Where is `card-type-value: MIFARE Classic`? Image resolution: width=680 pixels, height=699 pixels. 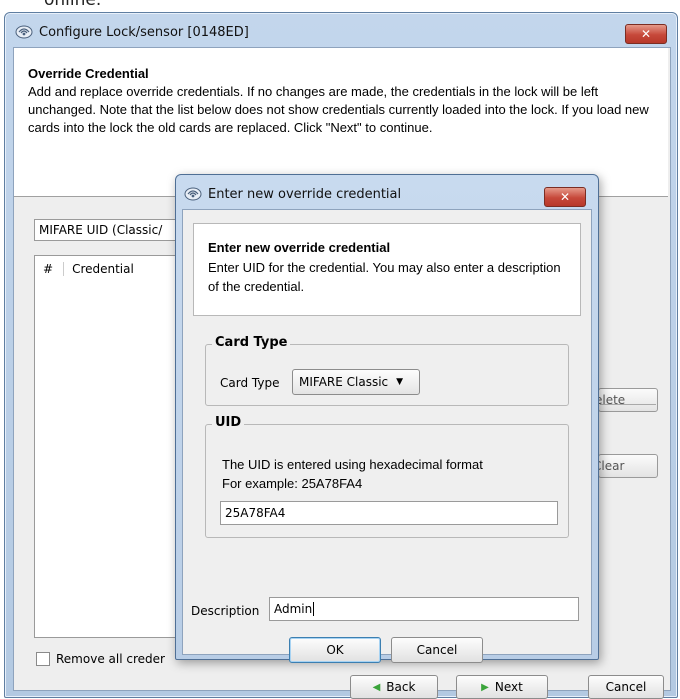
card-type-value: MIFARE Classic is located at coordinates (344, 382).